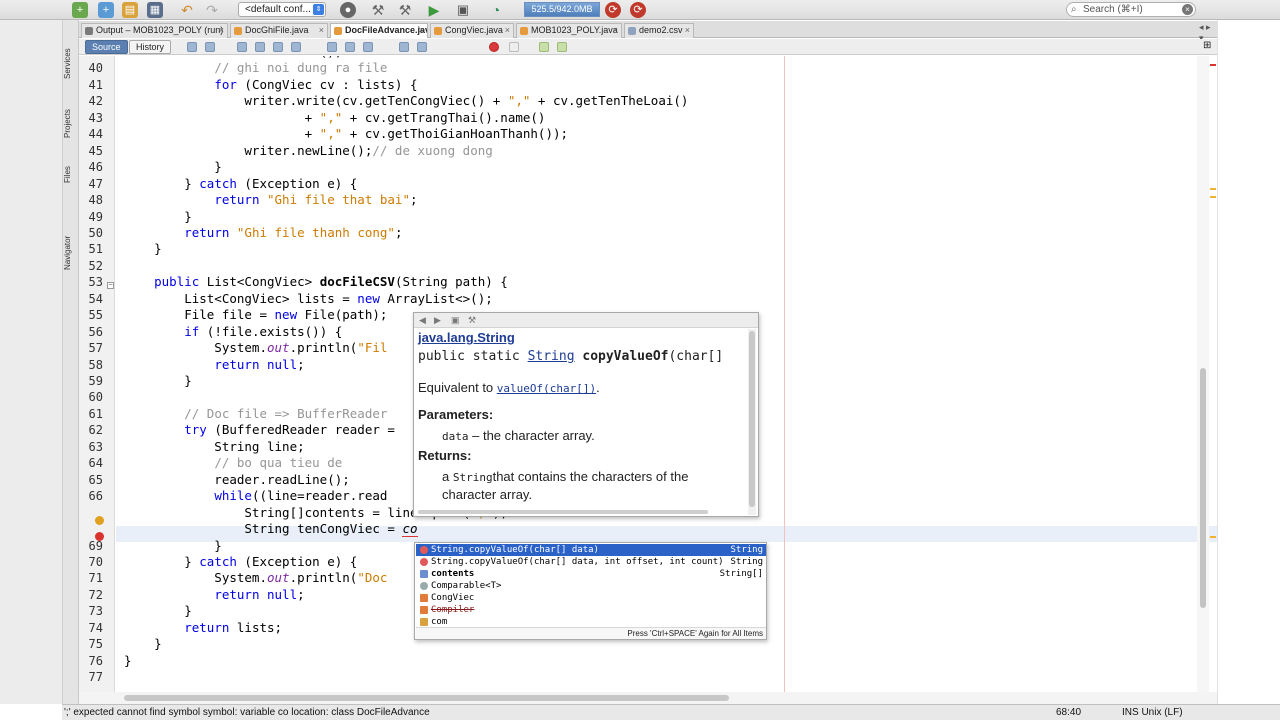 This screenshot has height=720, width=1280. What do you see at coordinates (260, 47) in the screenshot?
I see `find-next-icon` at bounding box center [260, 47].